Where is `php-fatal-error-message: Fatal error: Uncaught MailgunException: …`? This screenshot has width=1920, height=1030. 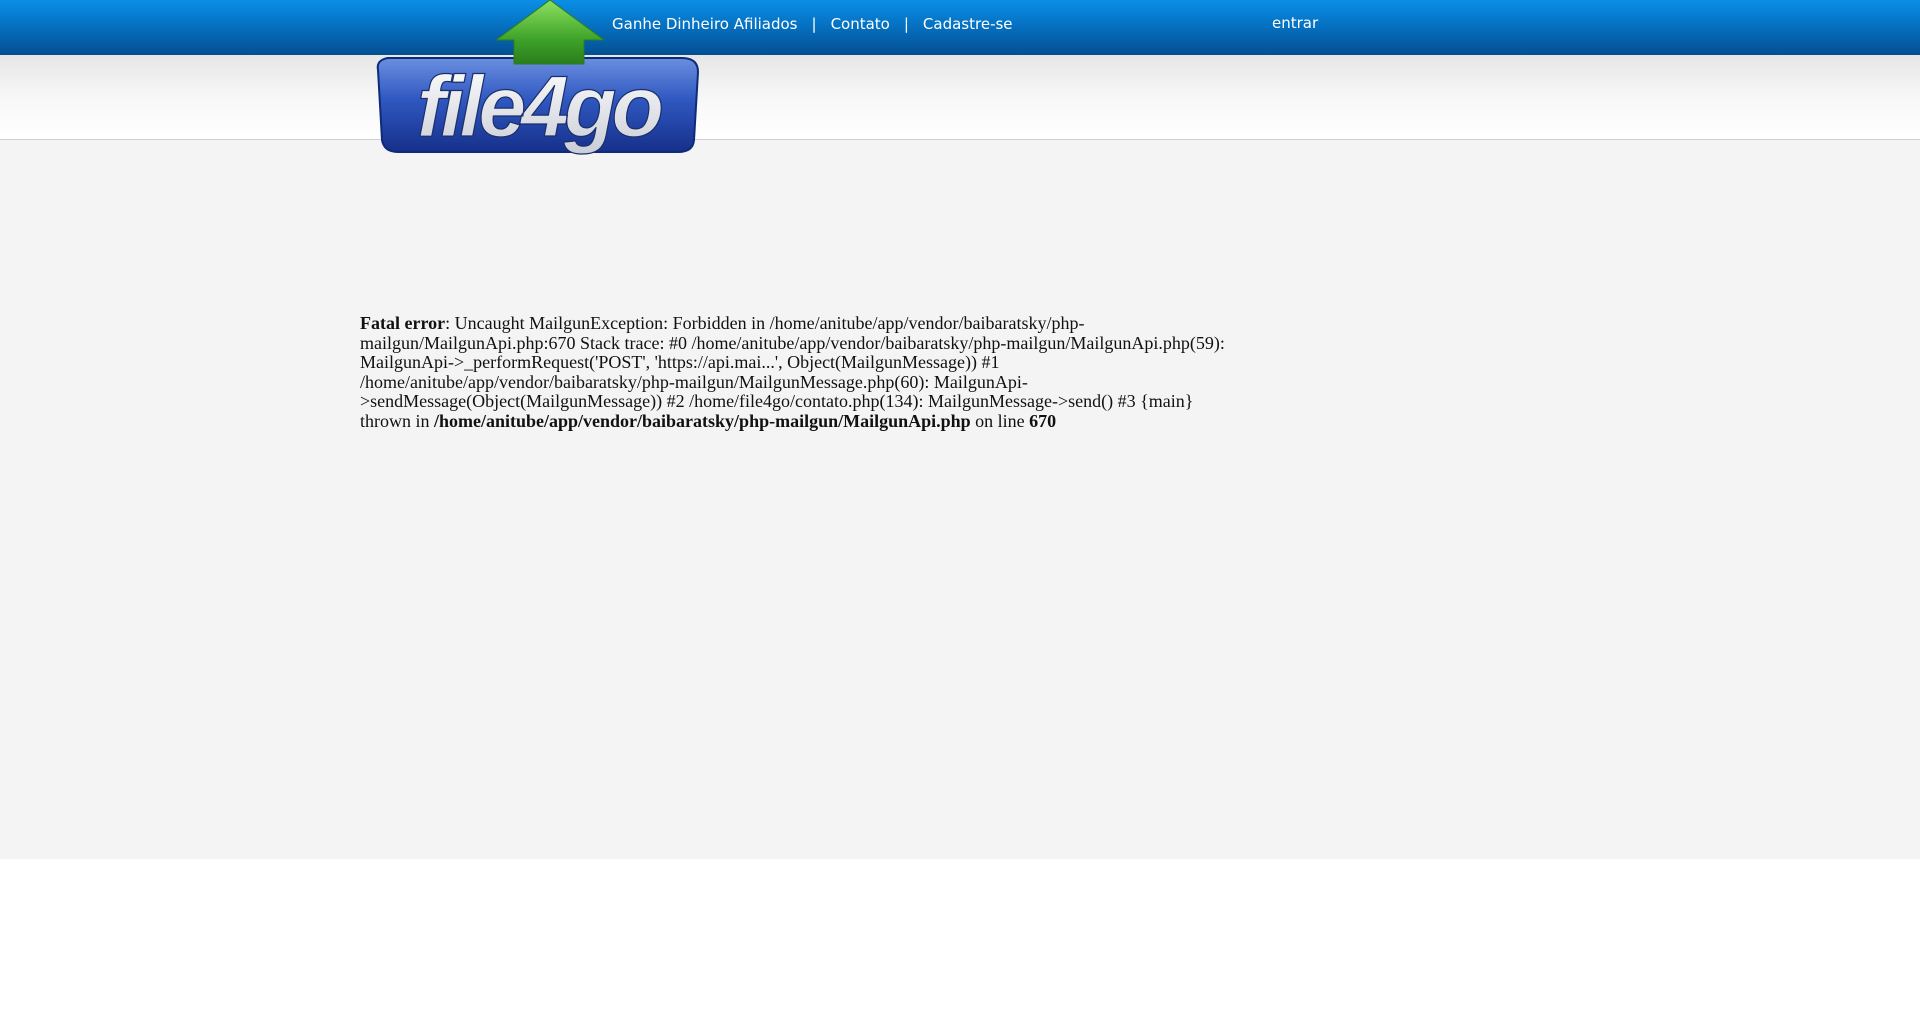 php-fatal-error-message: Fatal error: Uncaught MailgunException: … is located at coordinates (795, 372).